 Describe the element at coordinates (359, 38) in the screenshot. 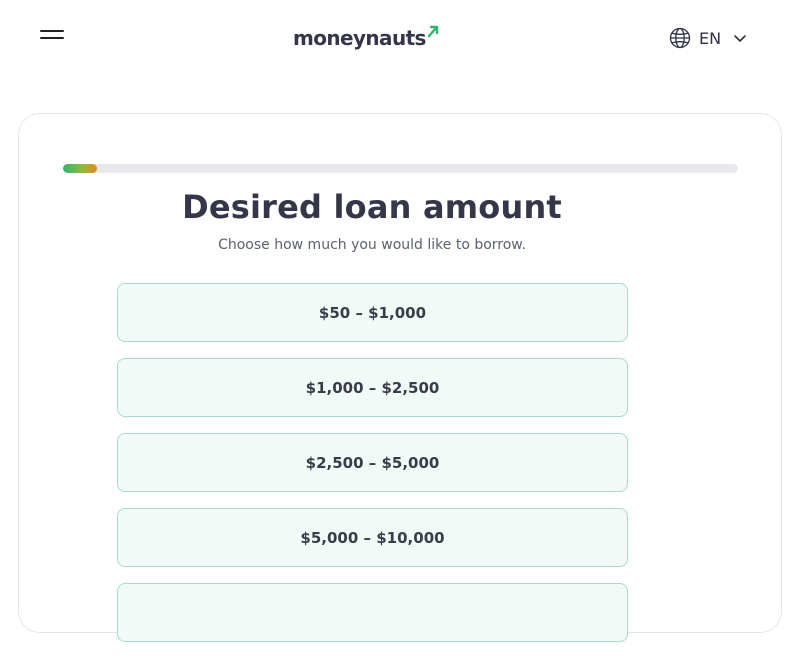

I see `logo-text: moneynauts` at that location.